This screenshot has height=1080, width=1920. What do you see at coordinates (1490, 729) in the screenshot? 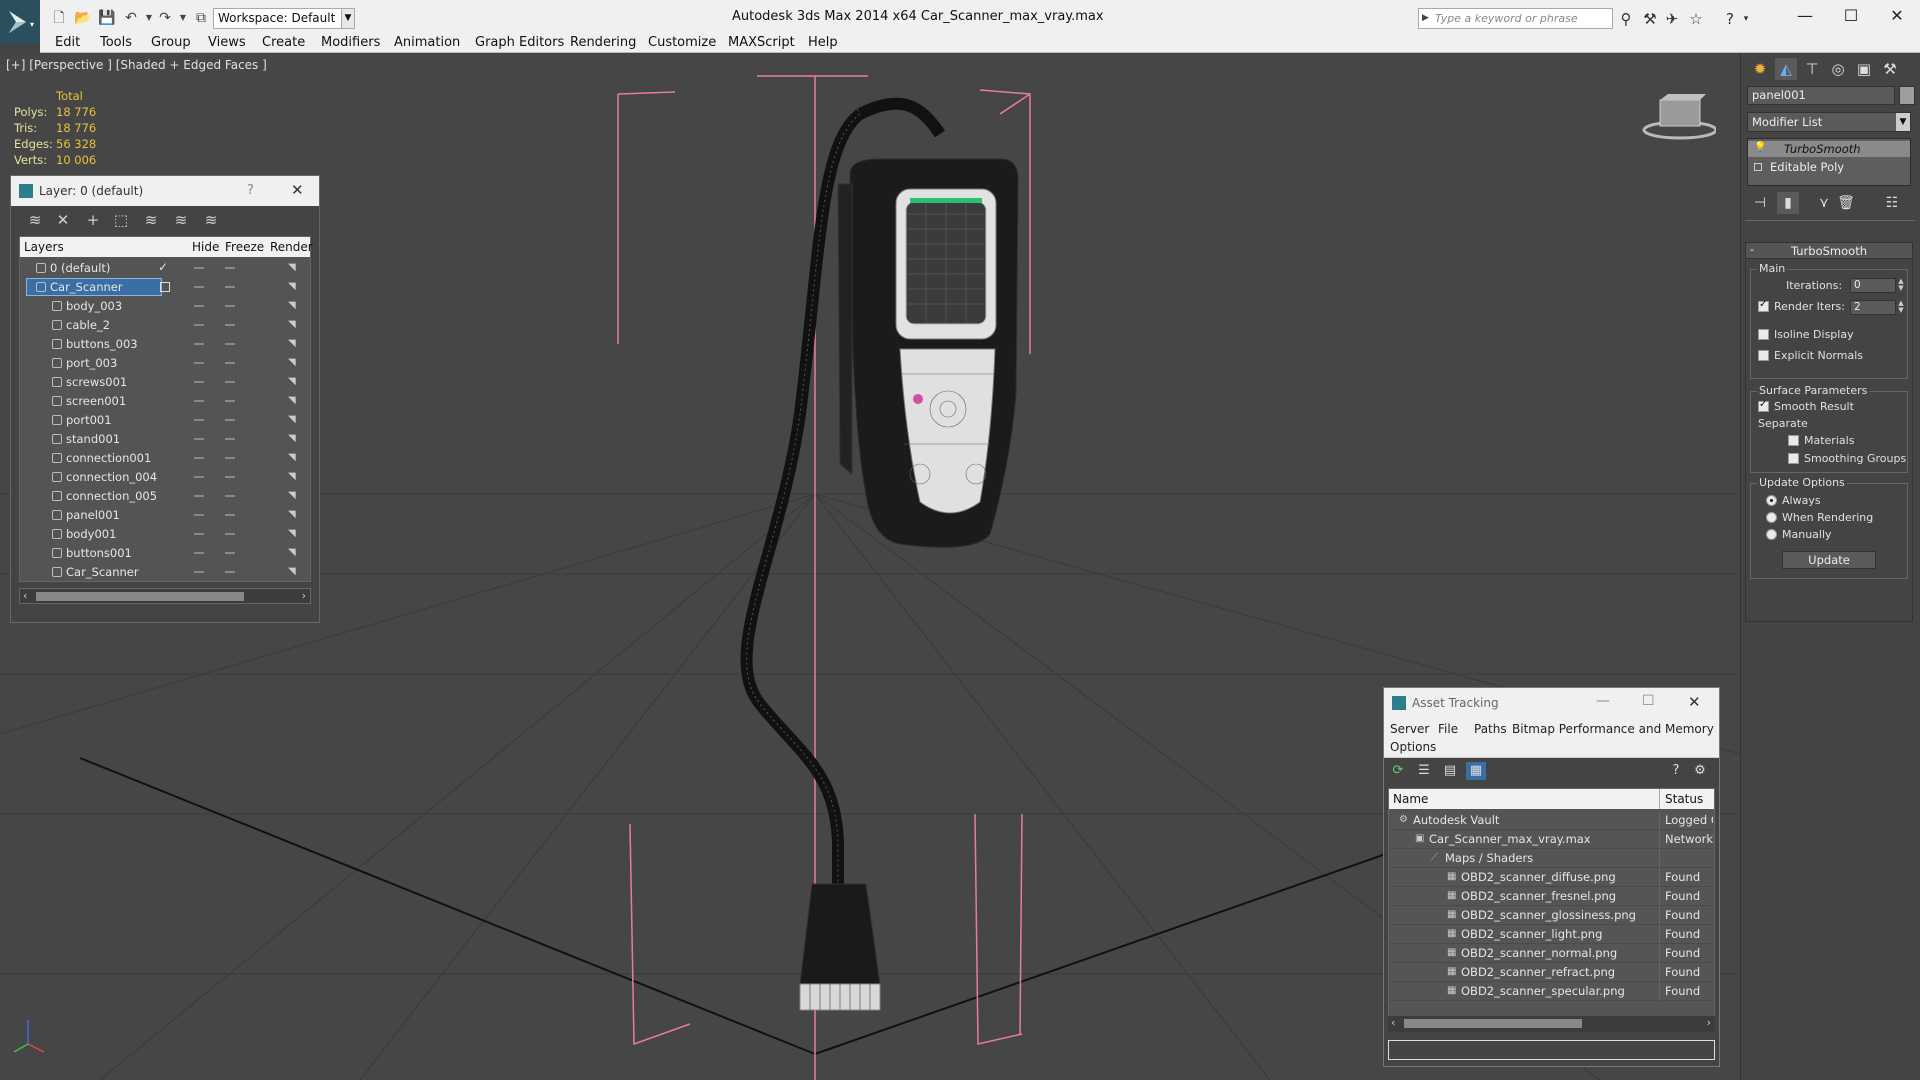
I see `menu-paths: Paths` at bounding box center [1490, 729].